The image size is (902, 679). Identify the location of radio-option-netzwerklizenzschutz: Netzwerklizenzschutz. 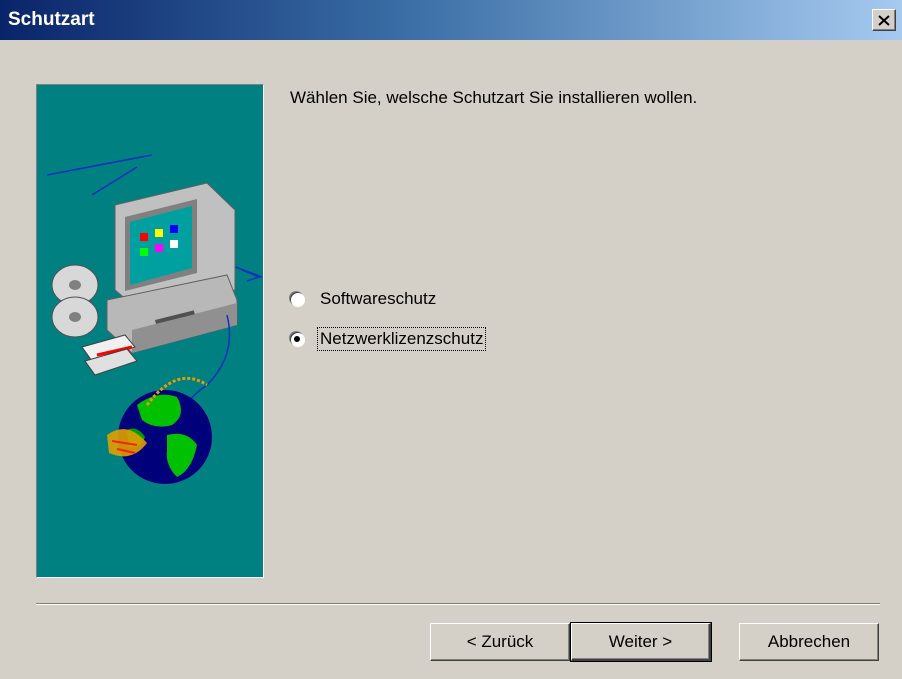
(388, 339).